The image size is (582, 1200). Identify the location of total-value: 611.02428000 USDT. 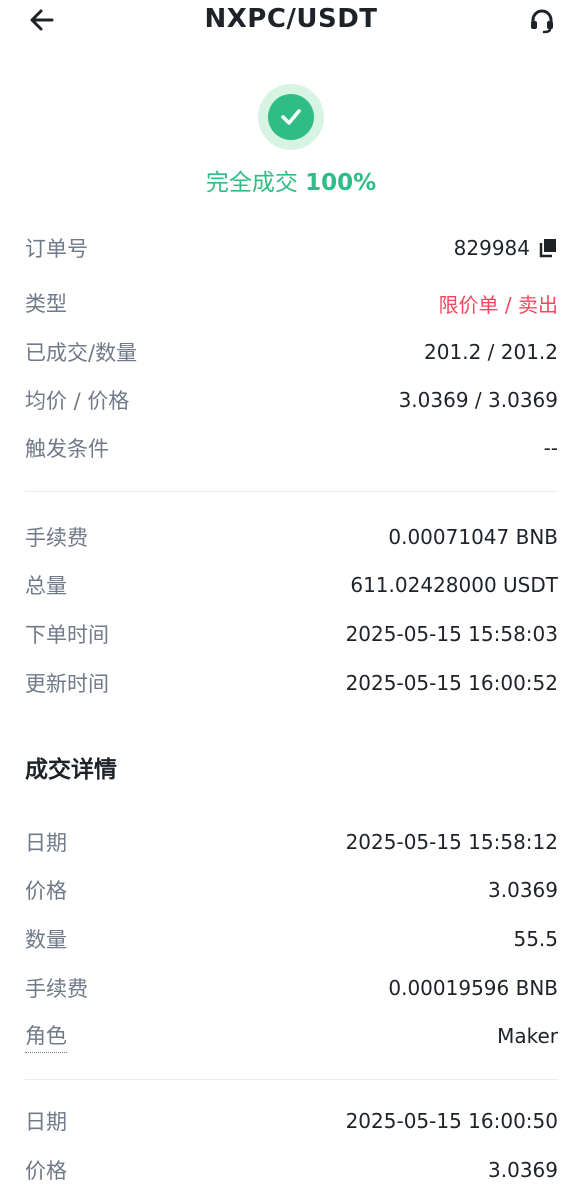
(454, 585).